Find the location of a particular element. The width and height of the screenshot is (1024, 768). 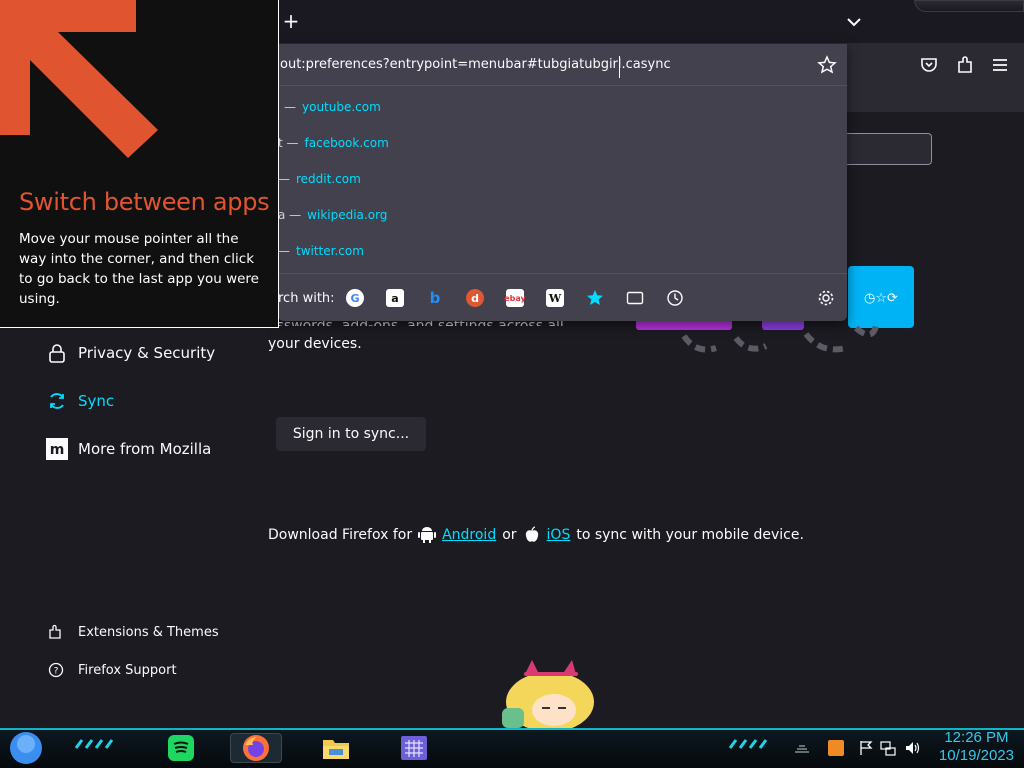

or-text: or is located at coordinates (509, 535).